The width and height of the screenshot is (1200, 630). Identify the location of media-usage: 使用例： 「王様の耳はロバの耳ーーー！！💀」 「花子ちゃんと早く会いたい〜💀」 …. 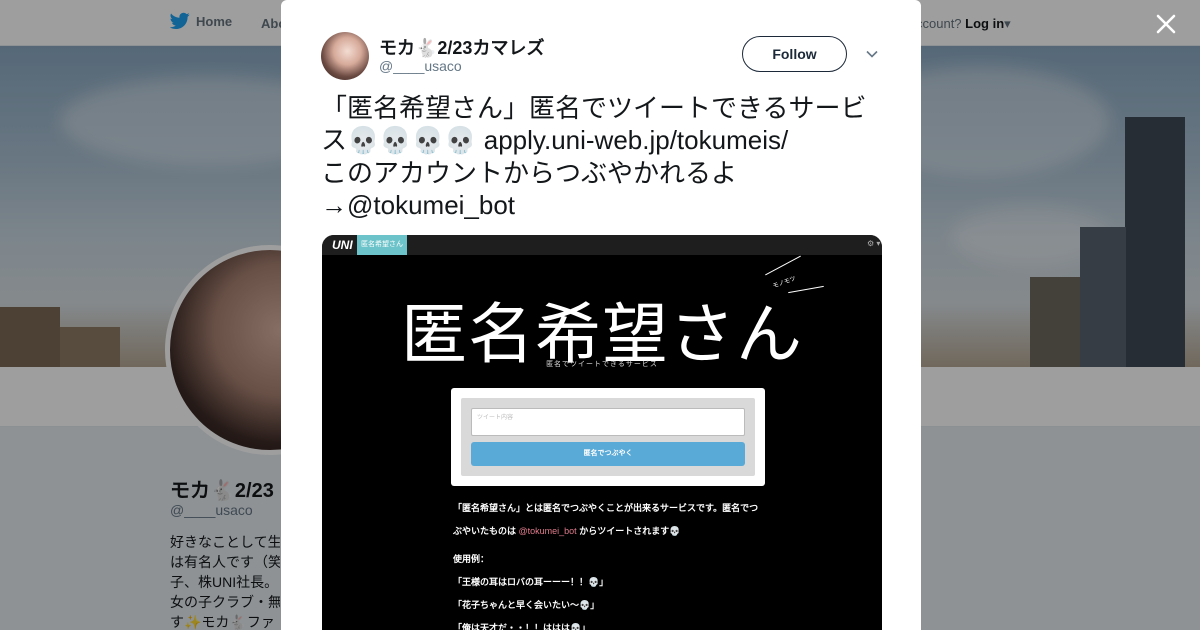
(613, 589).